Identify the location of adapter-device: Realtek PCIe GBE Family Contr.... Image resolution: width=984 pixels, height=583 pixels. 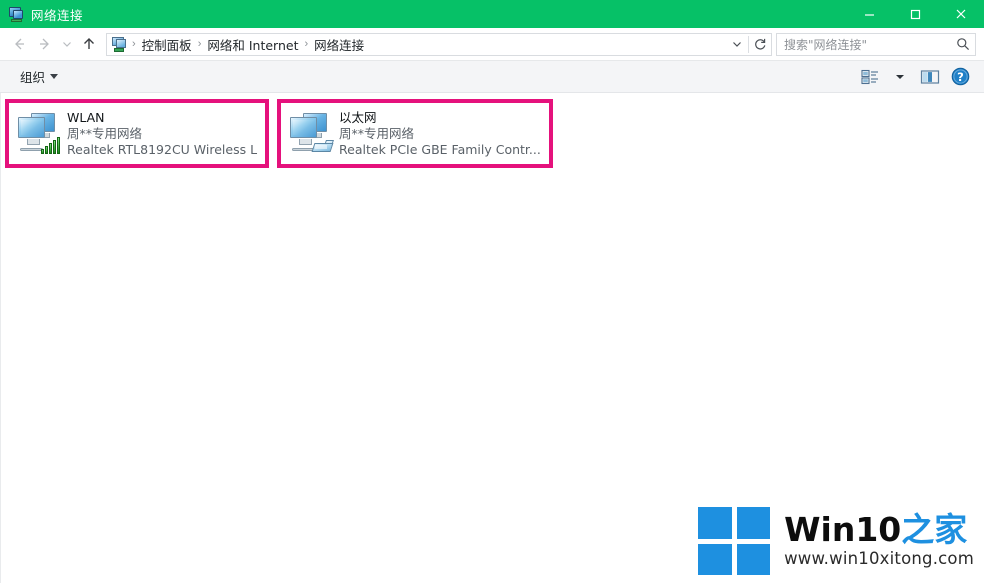
(440, 149).